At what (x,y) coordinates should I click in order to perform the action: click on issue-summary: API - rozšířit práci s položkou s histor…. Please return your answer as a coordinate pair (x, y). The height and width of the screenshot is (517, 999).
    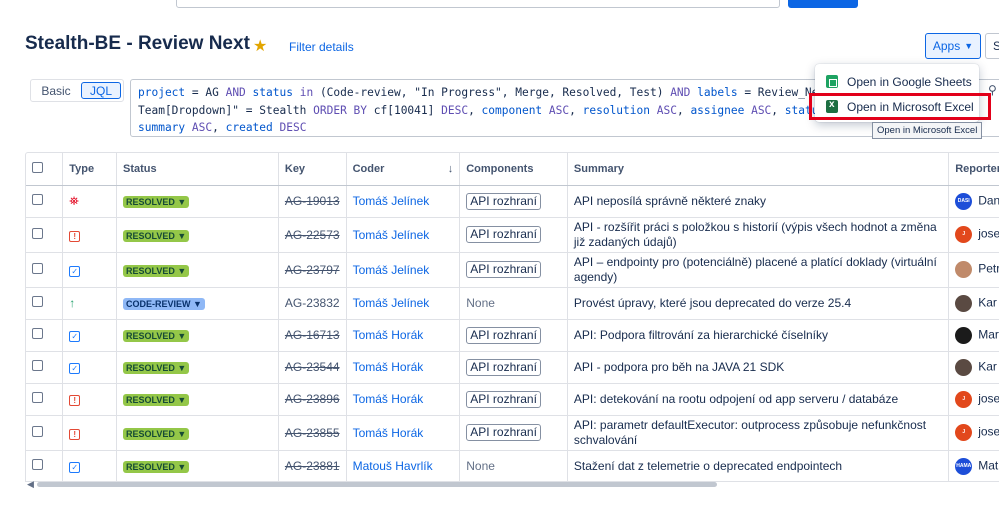
    Looking at the image, I should click on (758, 235).